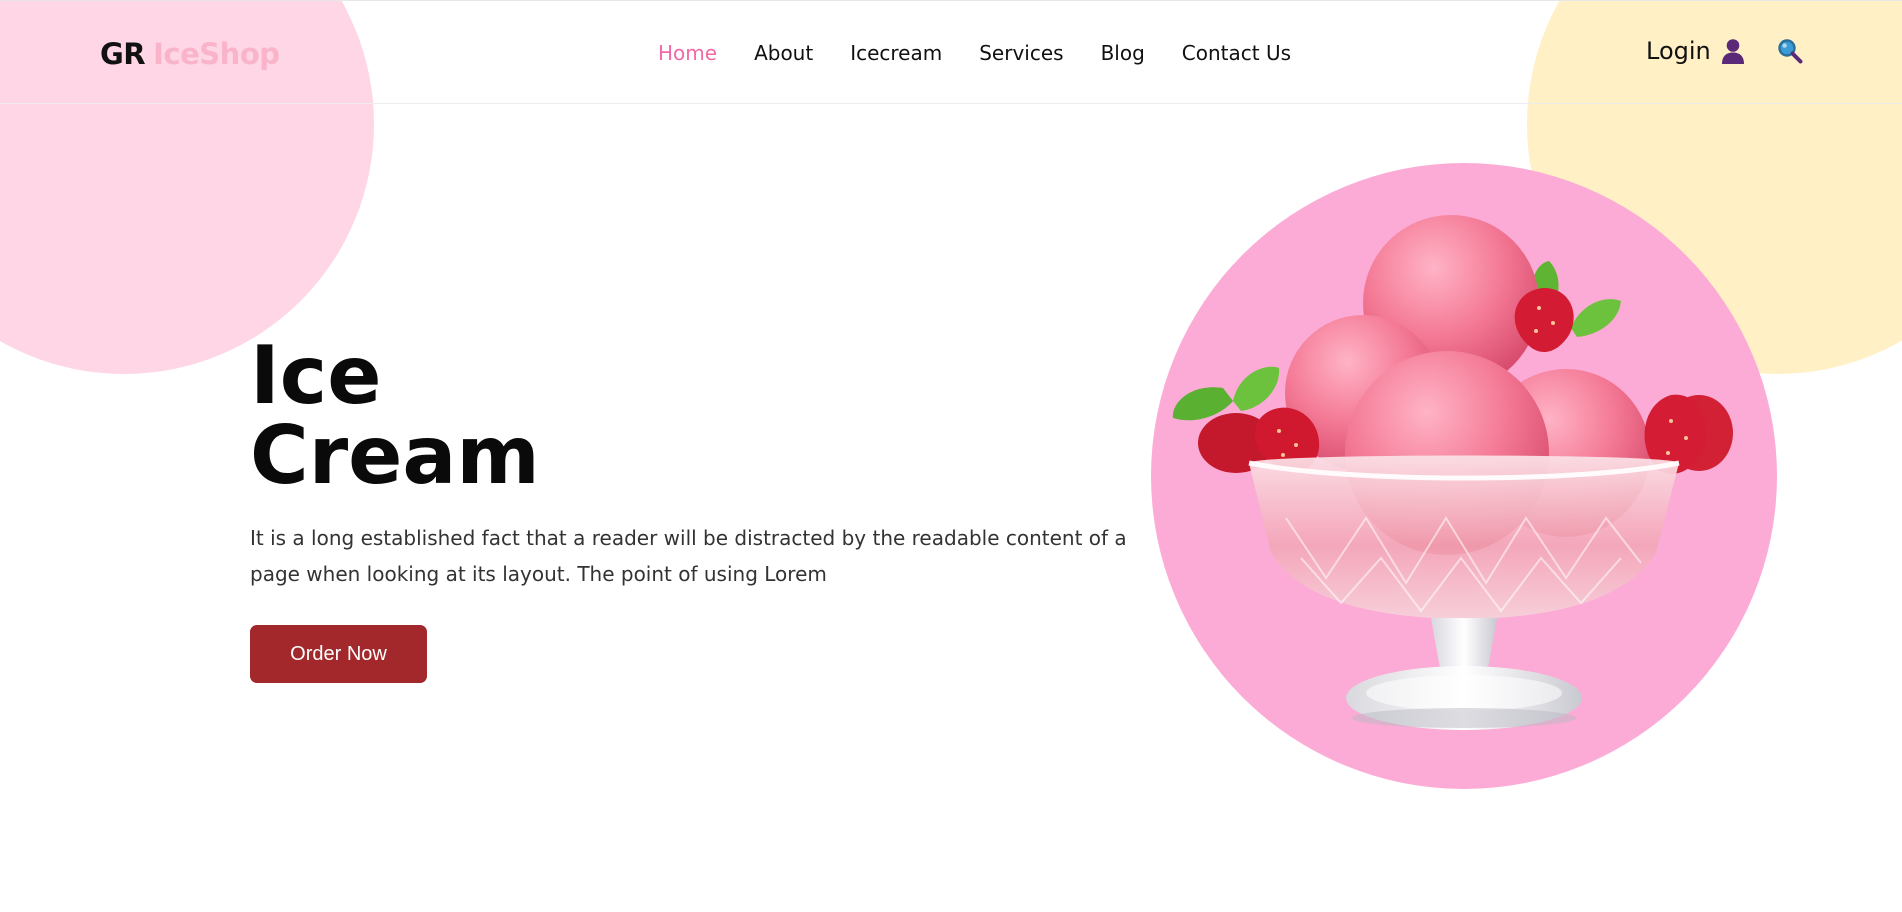 This screenshot has width=1902, height=912. What do you see at coordinates (1123, 53) in the screenshot?
I see `nav-blog: Blog` at bounding box center [1123, 53].